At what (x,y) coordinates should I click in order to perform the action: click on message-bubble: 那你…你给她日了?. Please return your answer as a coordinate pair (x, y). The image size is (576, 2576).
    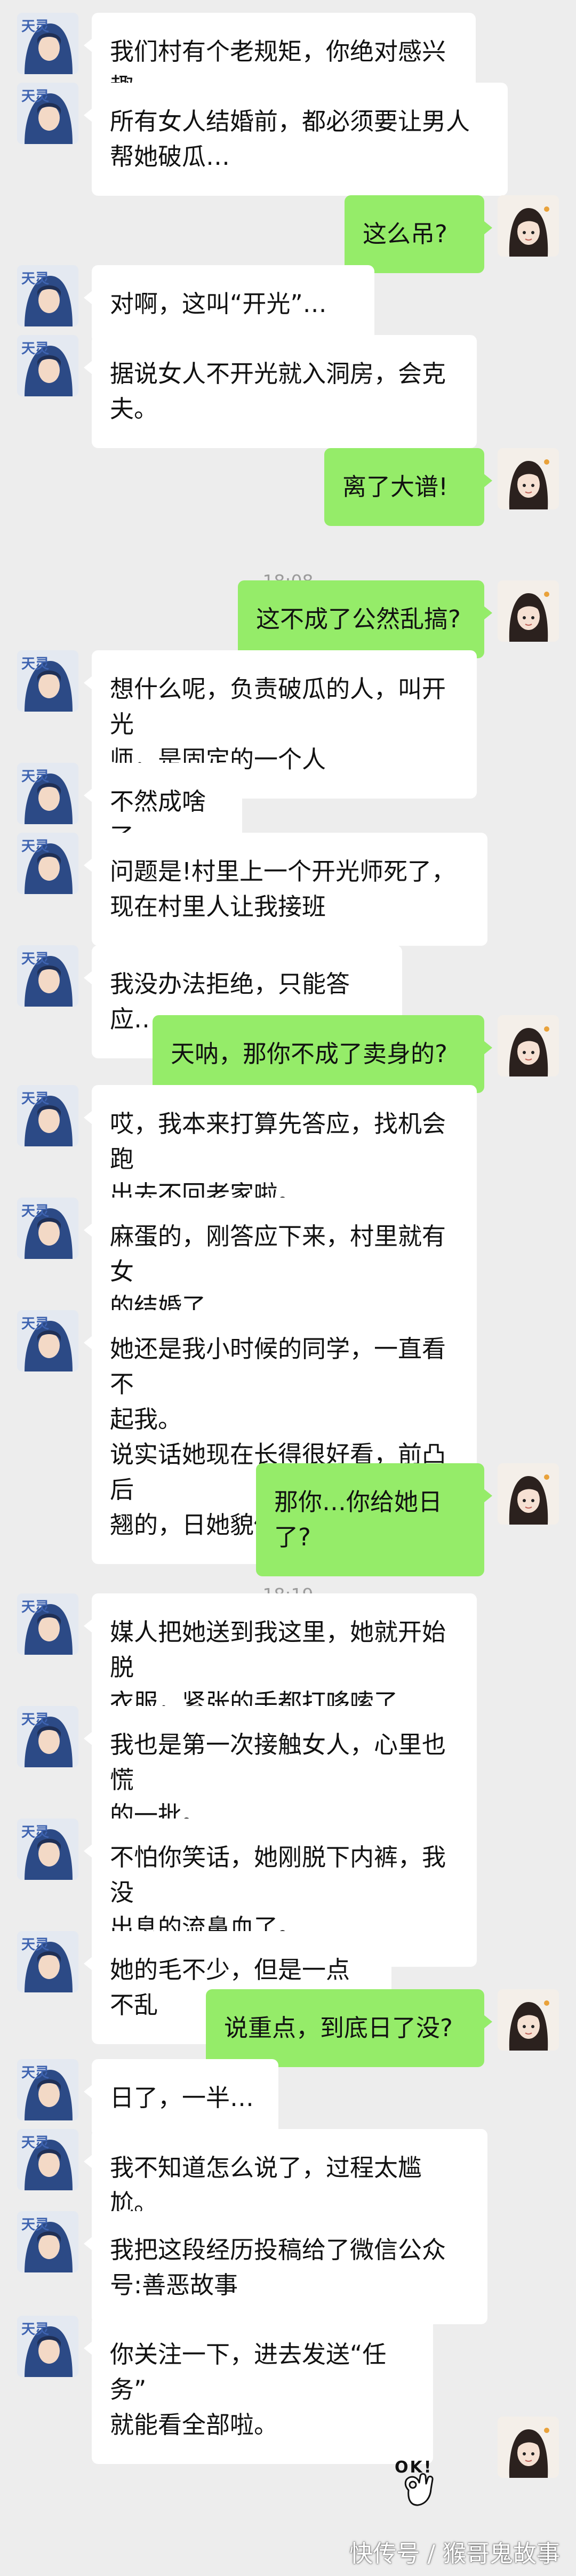
    Looking at the image, I should click on (374, 1519).